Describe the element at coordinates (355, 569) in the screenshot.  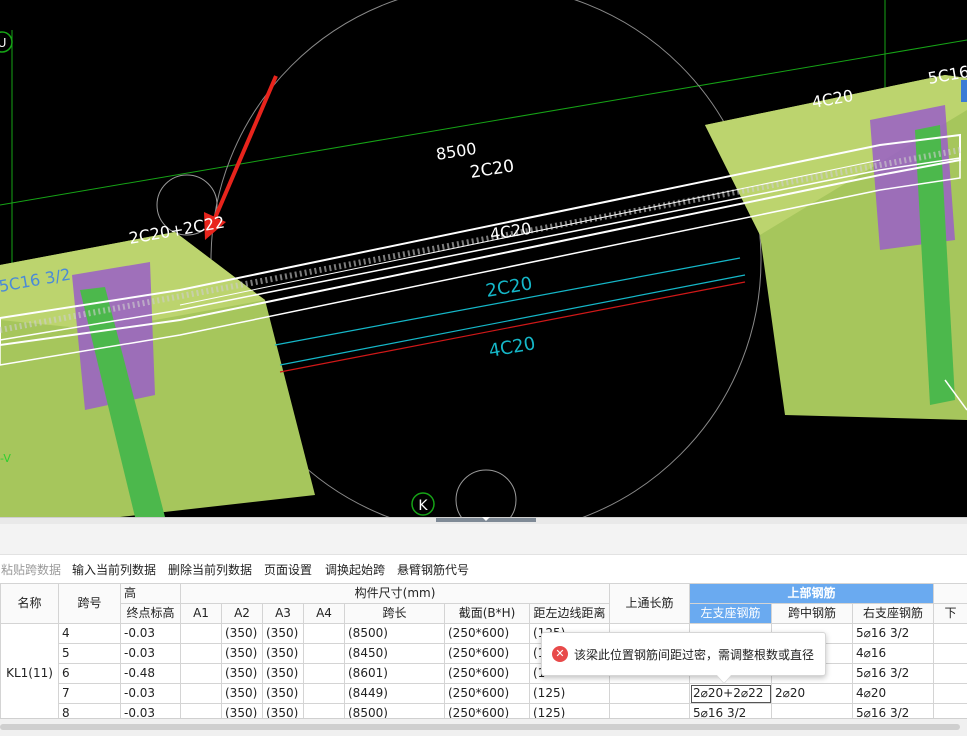
I see `adjust-start-span-button: 调换起始跨` at that location.